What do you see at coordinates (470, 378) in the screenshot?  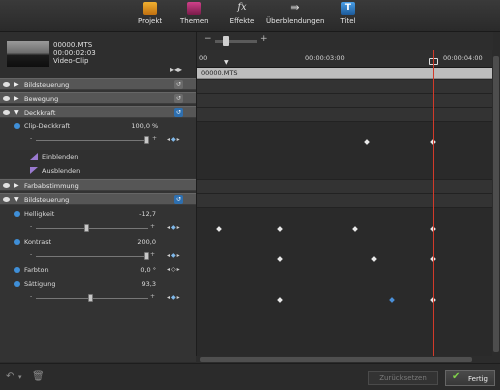 I see `done-button: ✔ Fertig` at bounding box center [470, 378].